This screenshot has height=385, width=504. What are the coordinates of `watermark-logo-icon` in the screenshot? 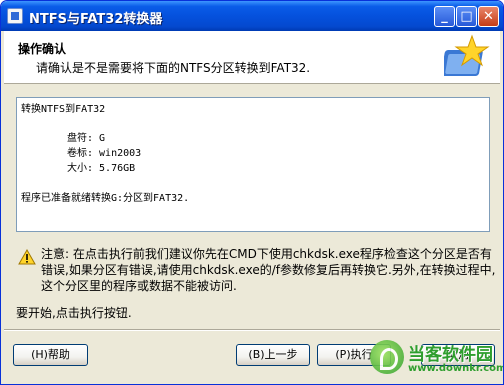 It's located at (387, 357).